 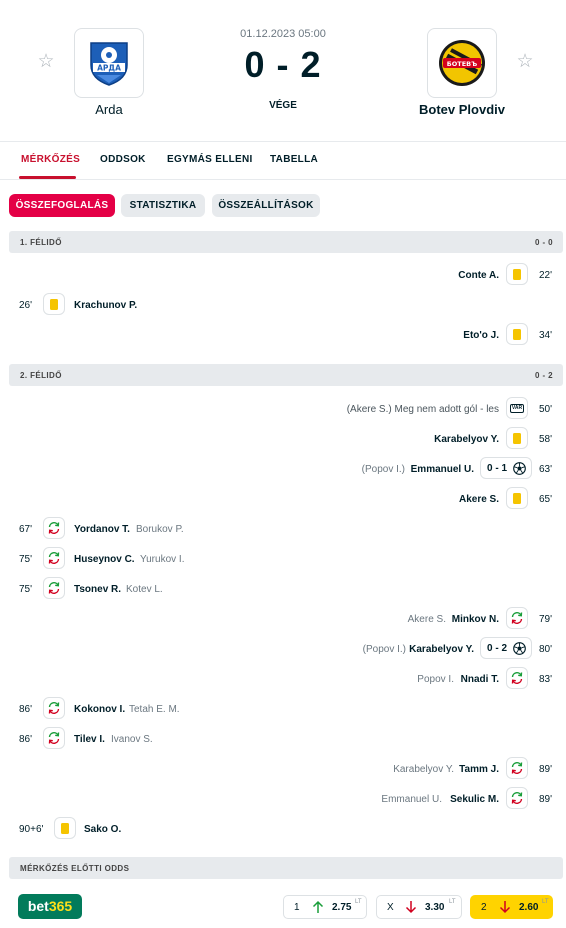 What do you see at coordinates (529, 907) in the screenshot?
I see `odds-value: 2.60` at bounding box center [529, 907].